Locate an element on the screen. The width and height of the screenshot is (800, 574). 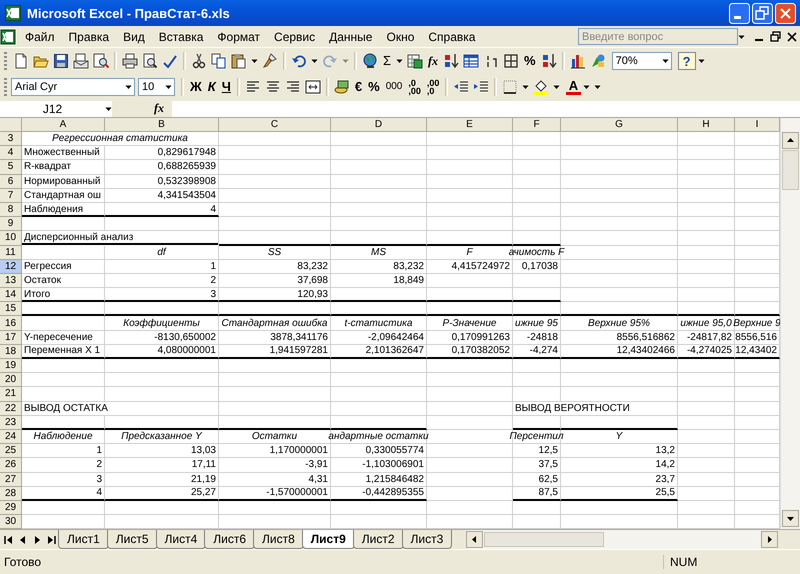
table-cell: 14,2 is located at coordinates (619, 465).